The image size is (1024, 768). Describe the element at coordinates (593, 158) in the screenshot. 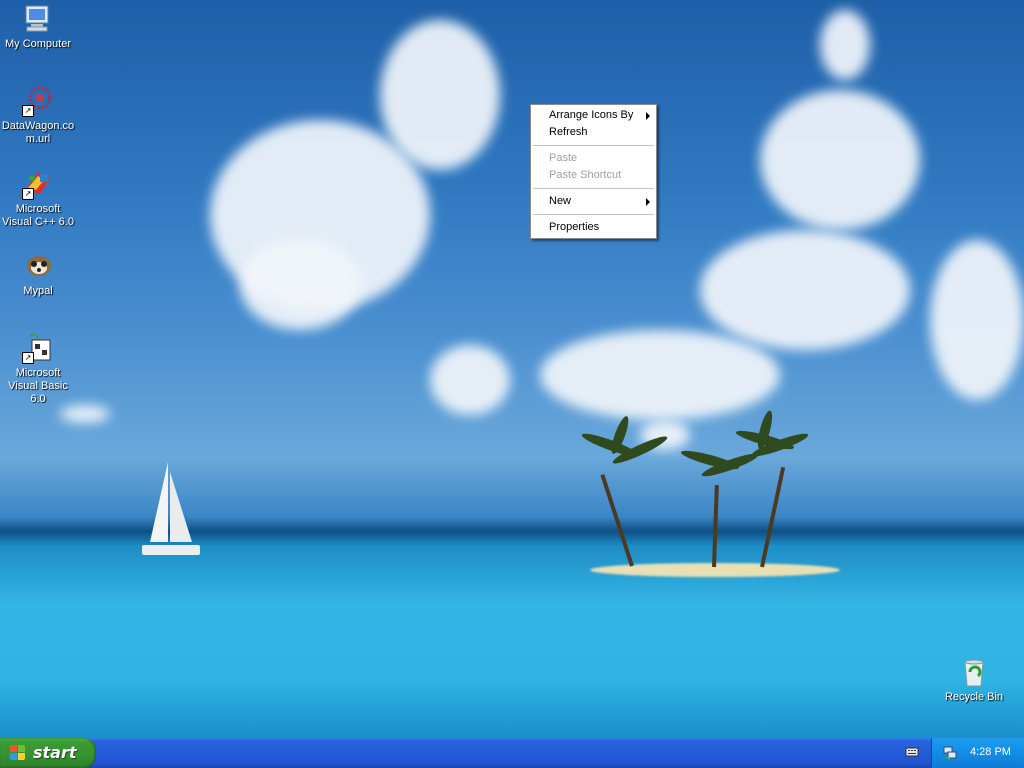

I see `menu-item-paste: Paste` at that location.